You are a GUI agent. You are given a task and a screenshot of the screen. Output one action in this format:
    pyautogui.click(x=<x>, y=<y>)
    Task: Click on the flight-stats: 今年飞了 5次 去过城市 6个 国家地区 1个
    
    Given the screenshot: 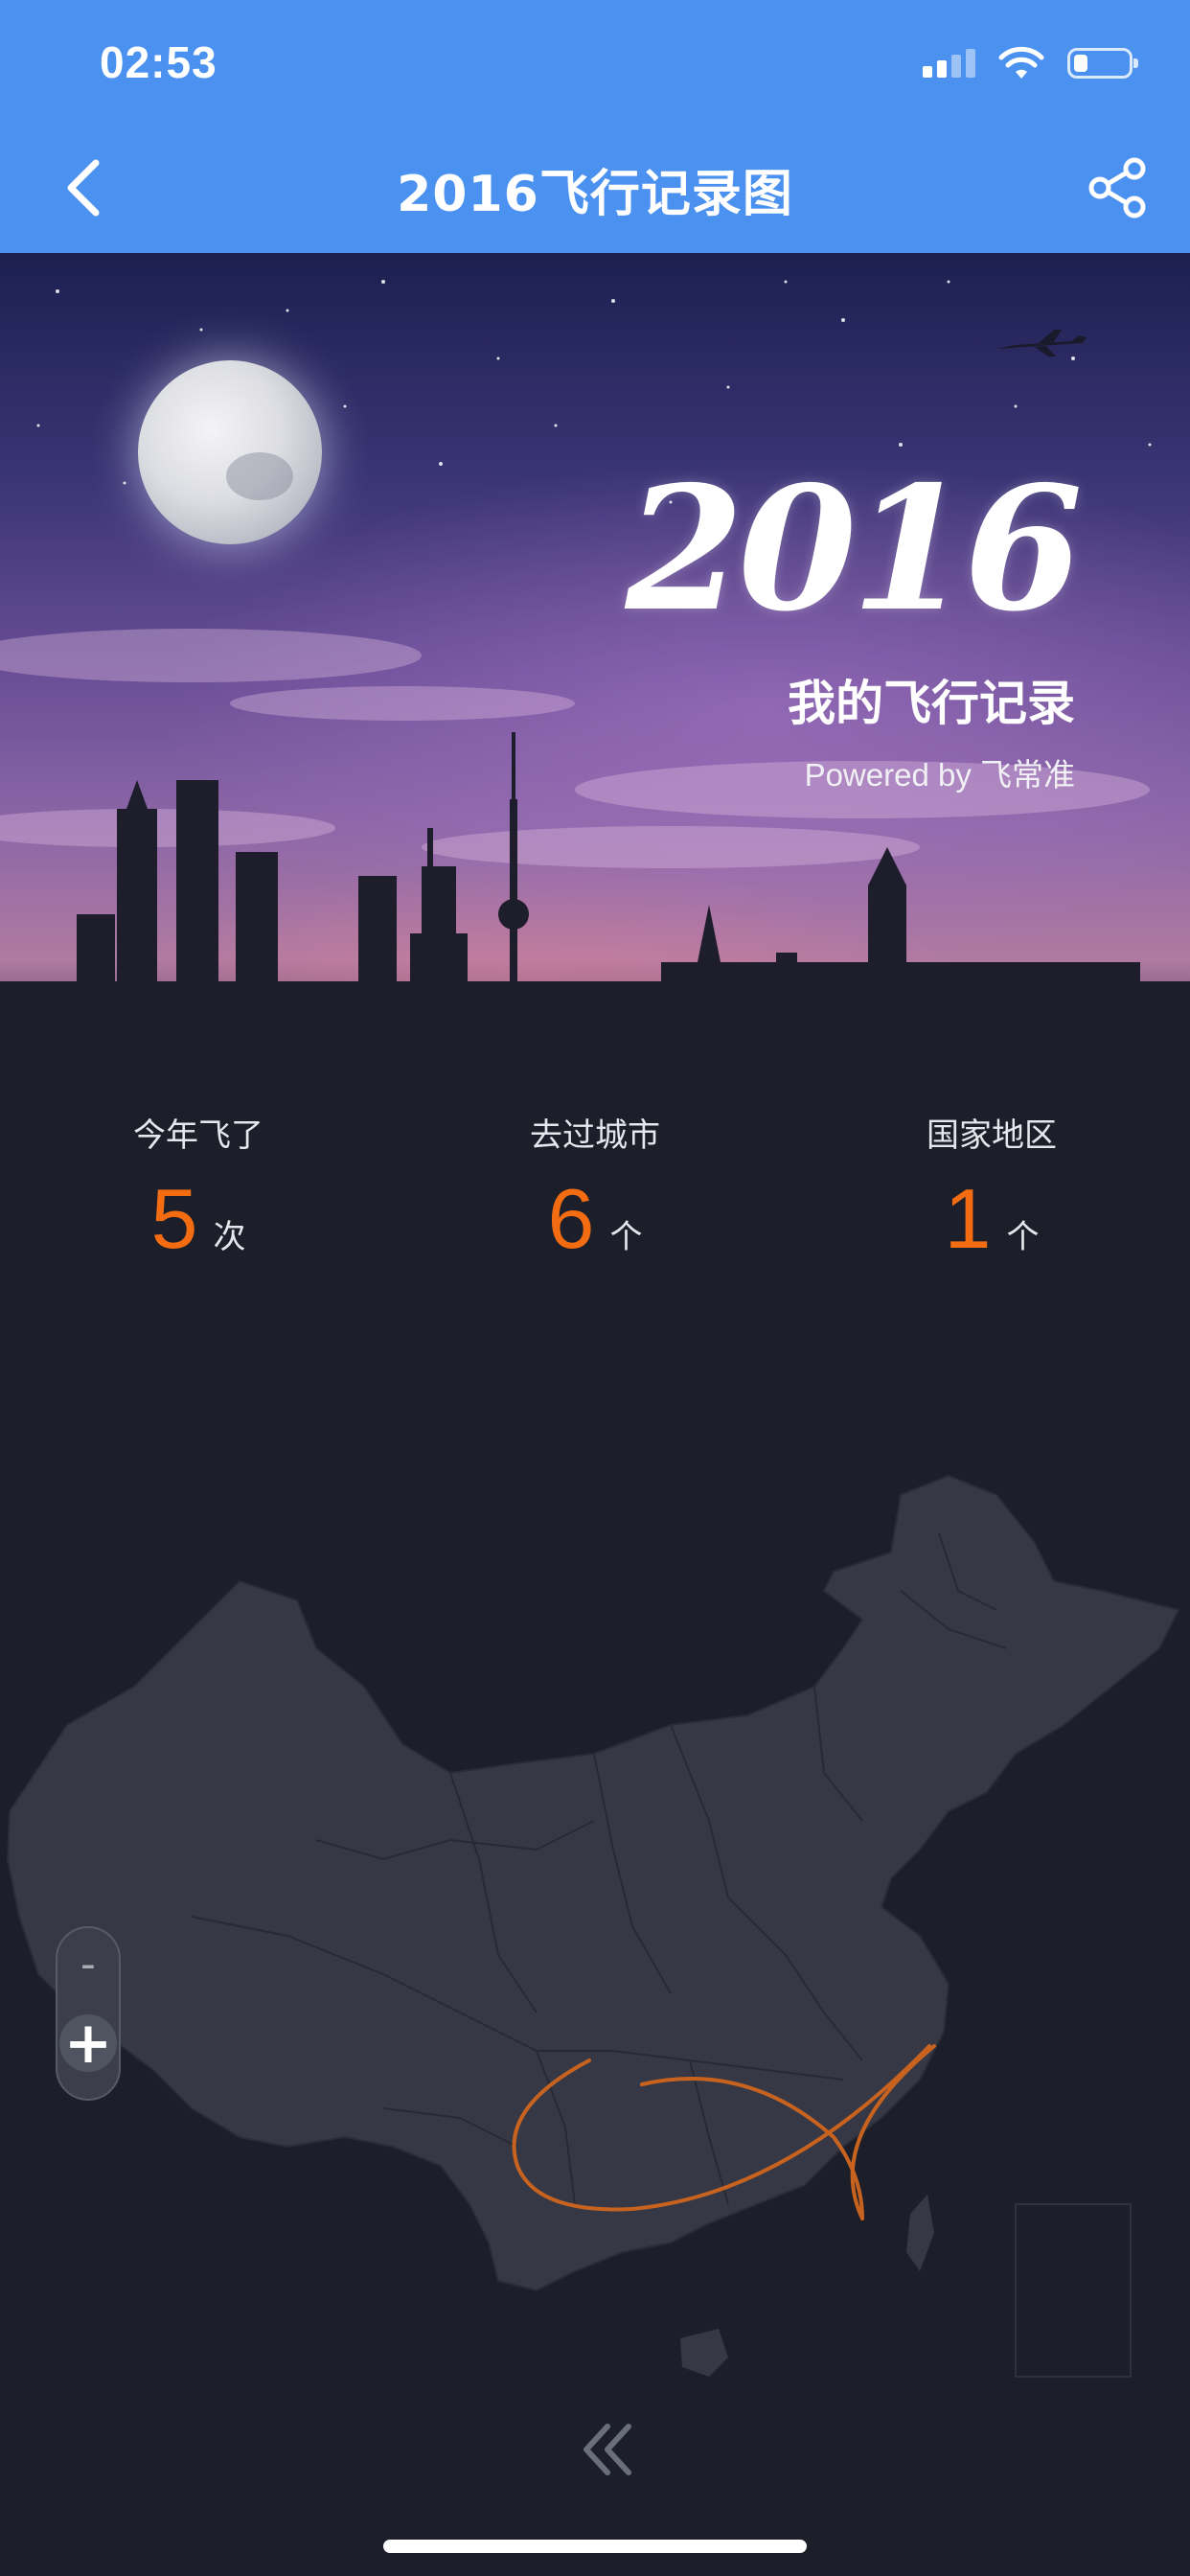 What is the action you would take?
    pyautogui.click(x=595, y=1198)
    